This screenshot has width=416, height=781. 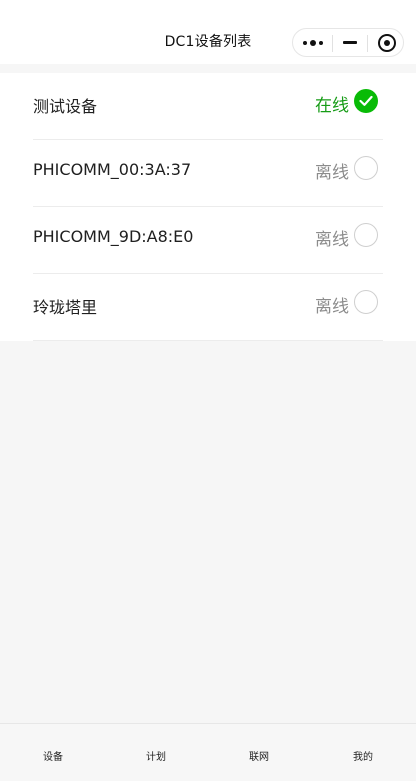 I want to click on tab-network: 联网, so click(x=259, y=755).